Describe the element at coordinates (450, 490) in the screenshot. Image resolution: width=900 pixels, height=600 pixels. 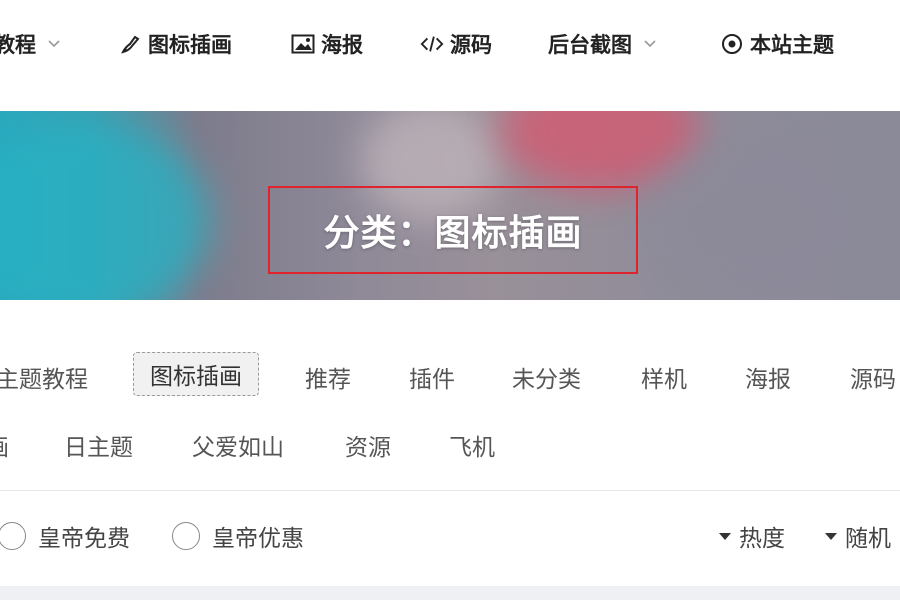
I see `divider` at that location.